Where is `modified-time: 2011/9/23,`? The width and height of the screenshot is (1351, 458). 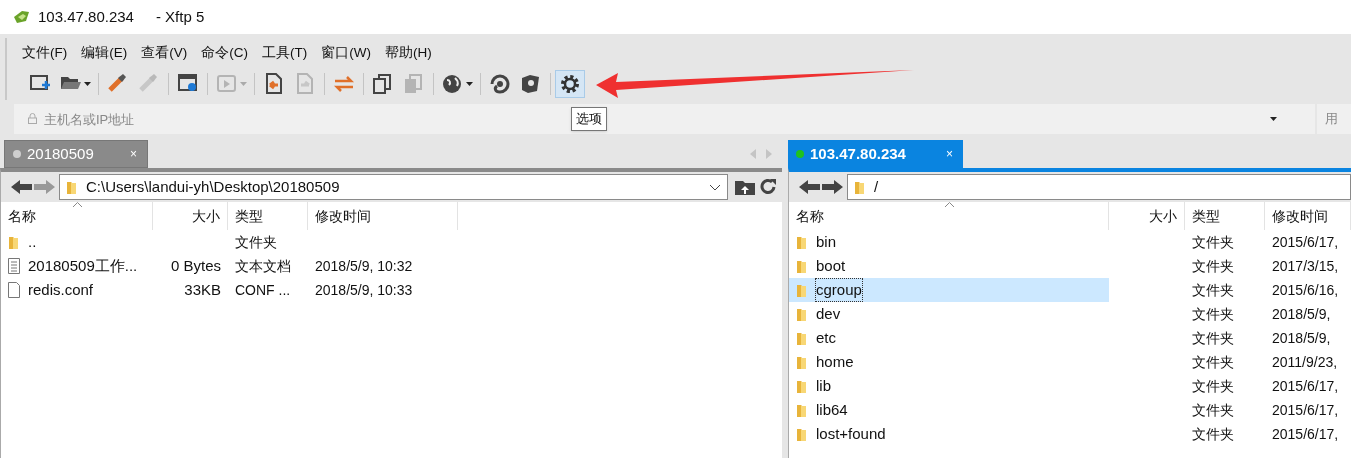 modified-time: 2011/9/23, is located at coordinates (1305, 361).